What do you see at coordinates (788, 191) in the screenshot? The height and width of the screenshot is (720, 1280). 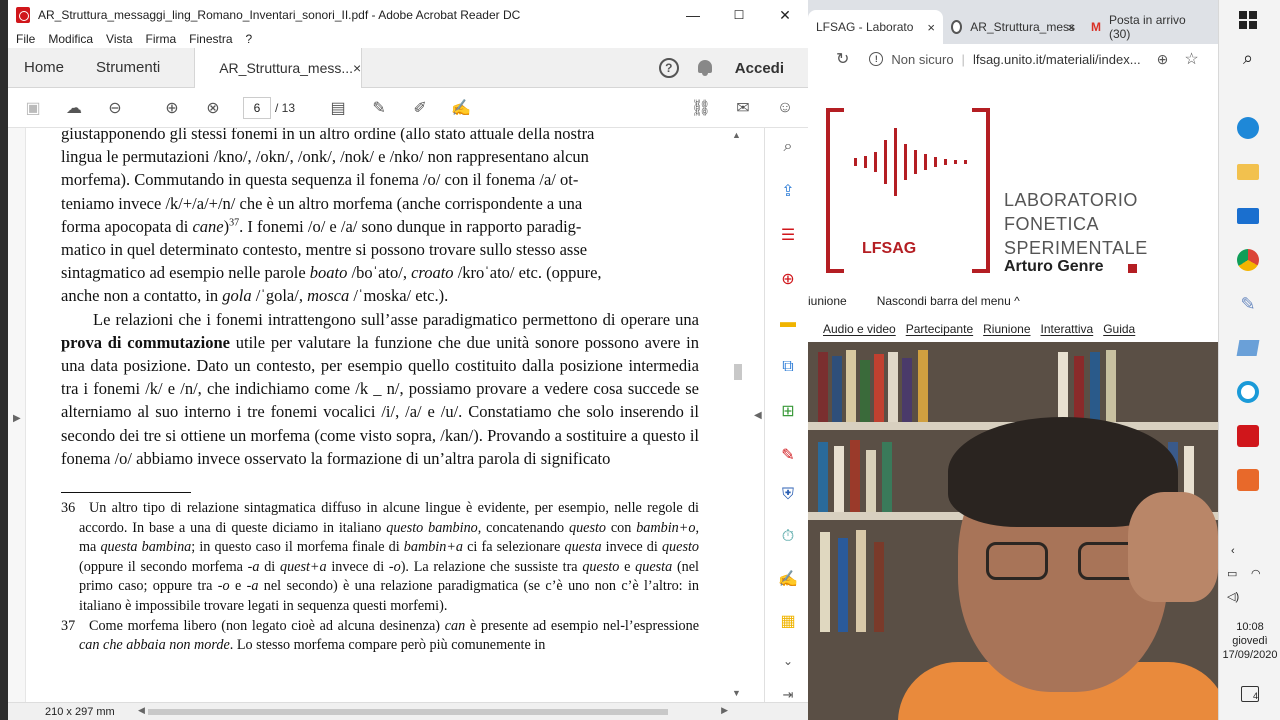 I see `export-pdf-icon: ⇪` at bounding box center [788, 191].